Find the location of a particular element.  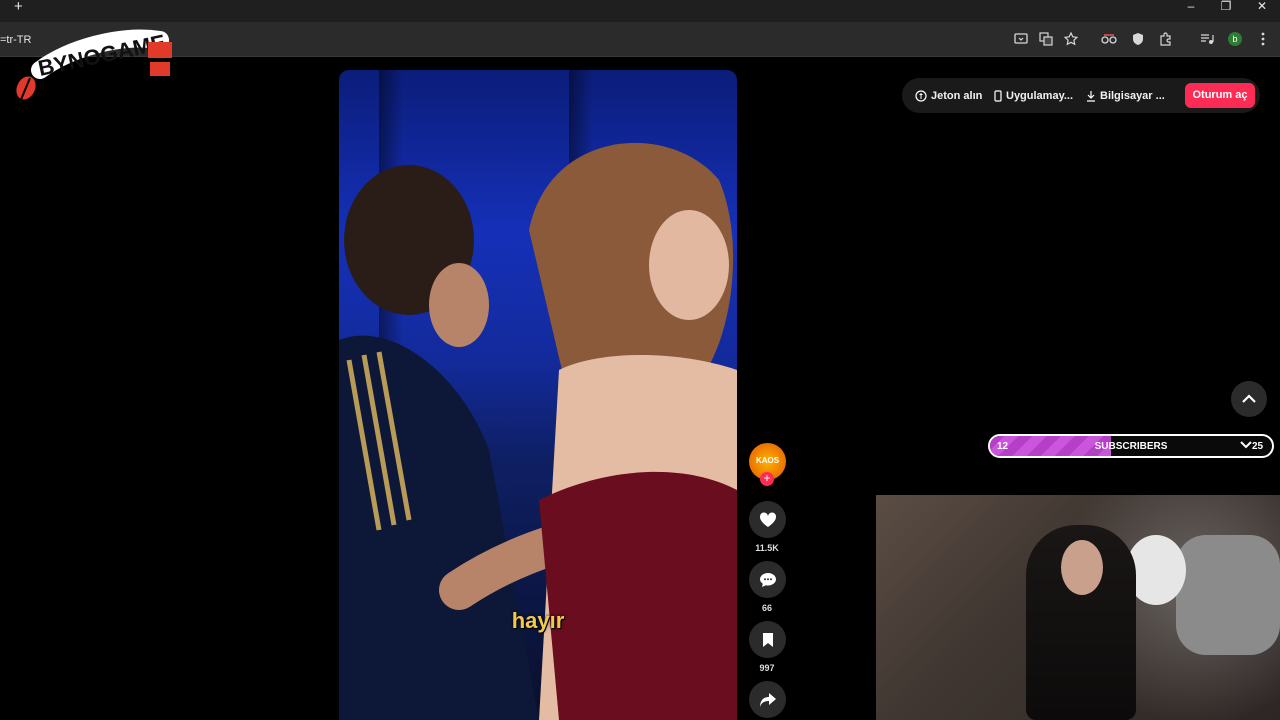

bookmark-icon is located at coordinates (767, 639).